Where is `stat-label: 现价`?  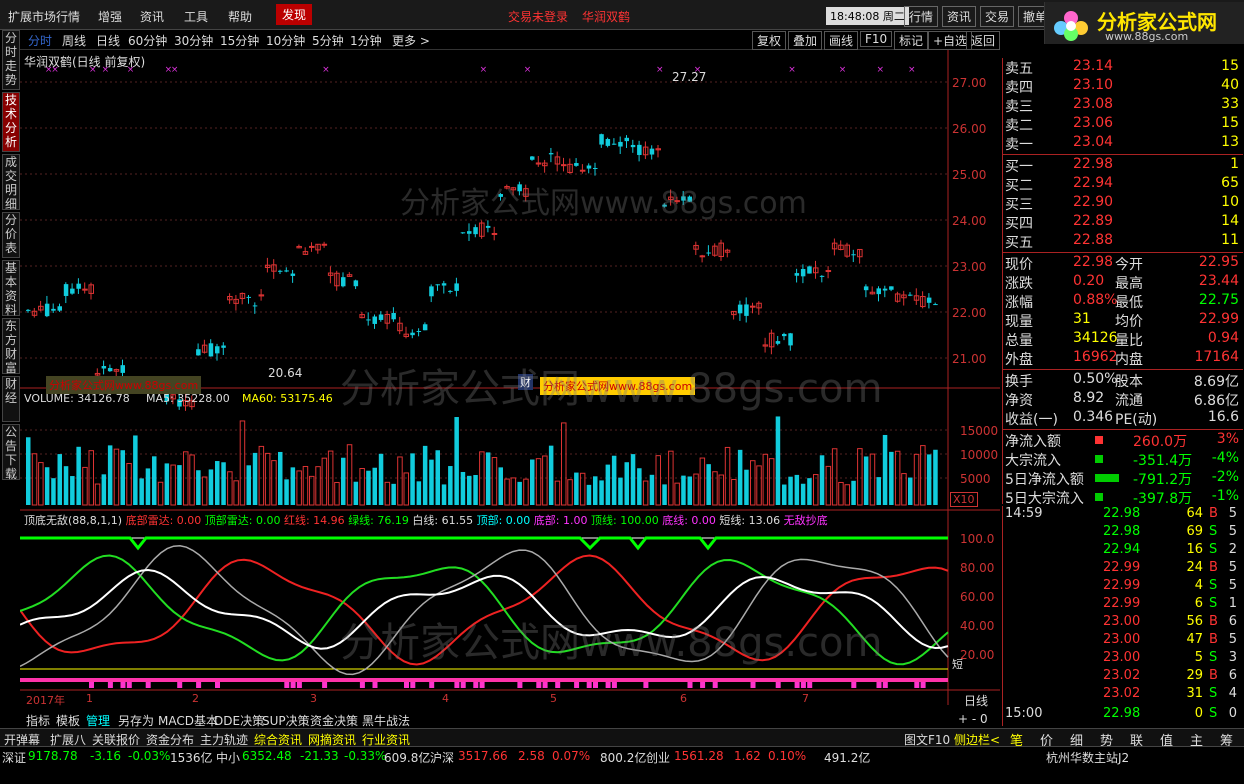
stat-label: 现价 is located at coordinates (1019, 265).